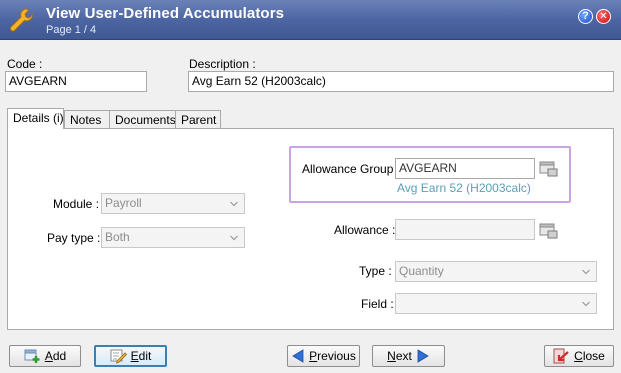 The height and width of the screenshot is (373, 621). I want to click on description-field: Avg Earn 52 (H2003calc), so click(401, 81).